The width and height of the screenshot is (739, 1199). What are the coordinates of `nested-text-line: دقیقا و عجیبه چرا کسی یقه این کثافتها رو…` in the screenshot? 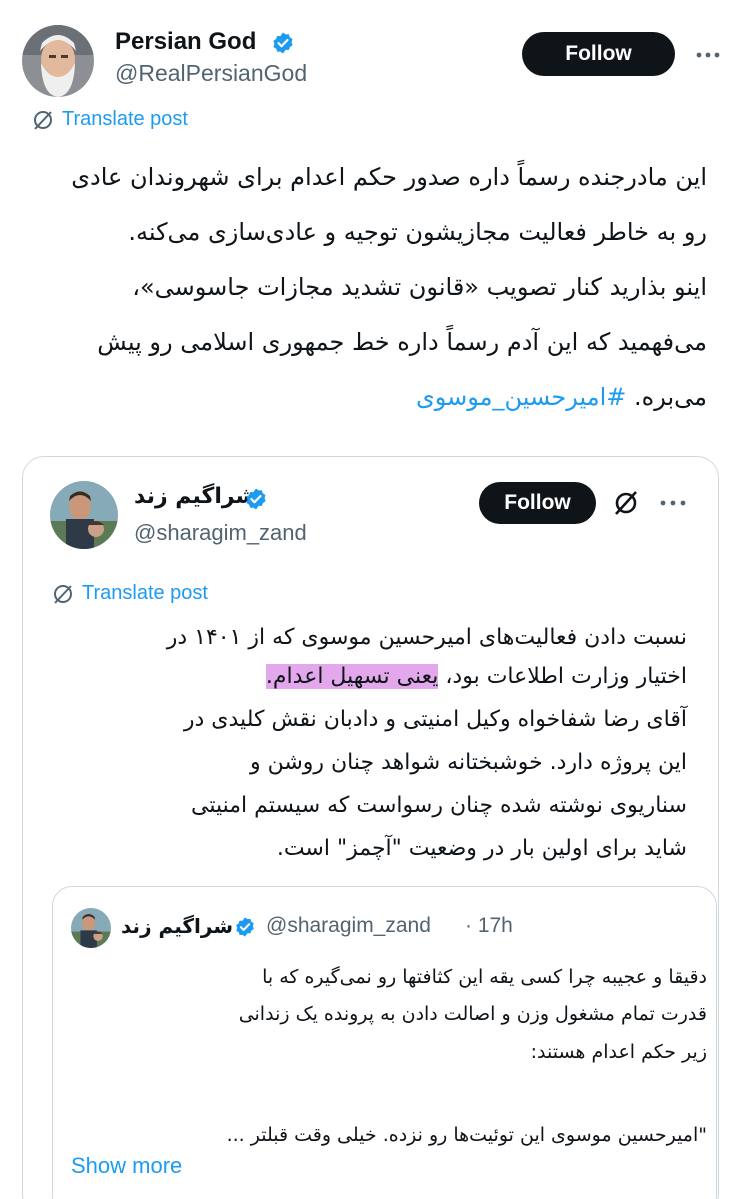 It's located at (484, 977).